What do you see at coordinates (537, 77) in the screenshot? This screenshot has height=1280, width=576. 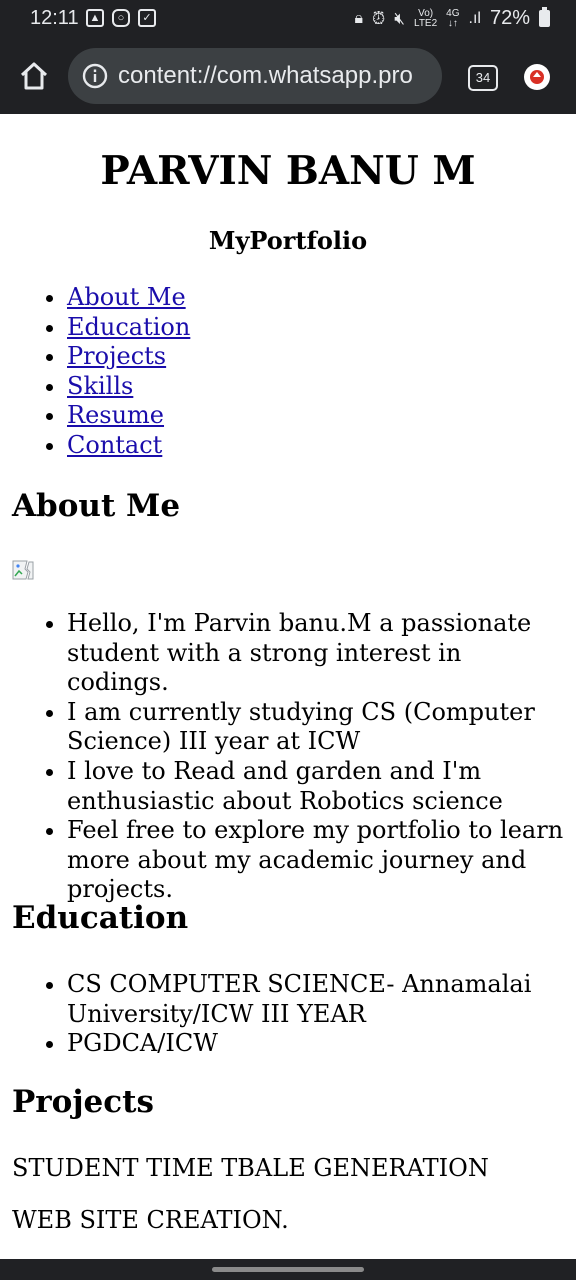 I see `update-icon` at bounding box center [537, 77].